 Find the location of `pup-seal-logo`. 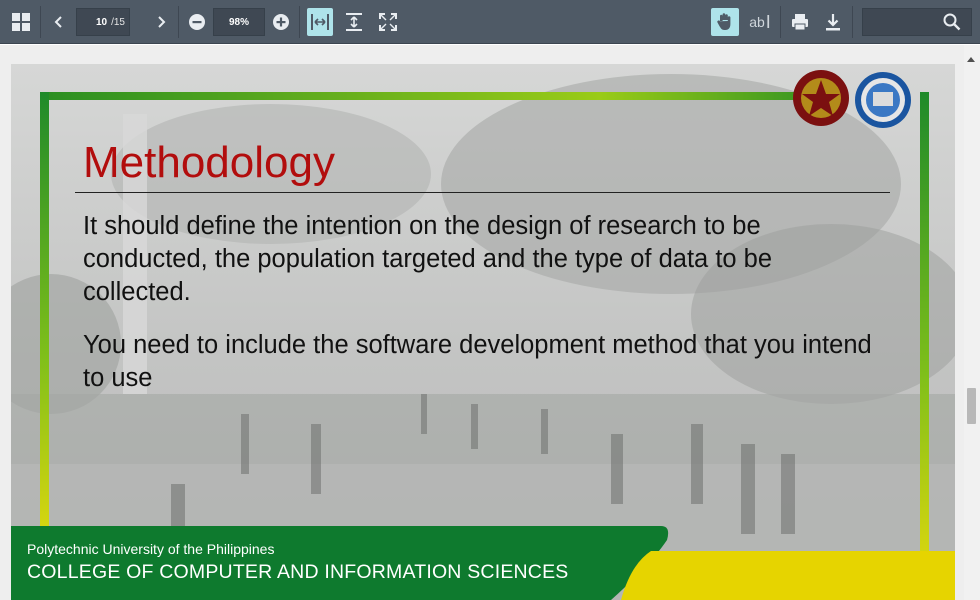

pup-seal-logo is located at coordinates (821, 98).